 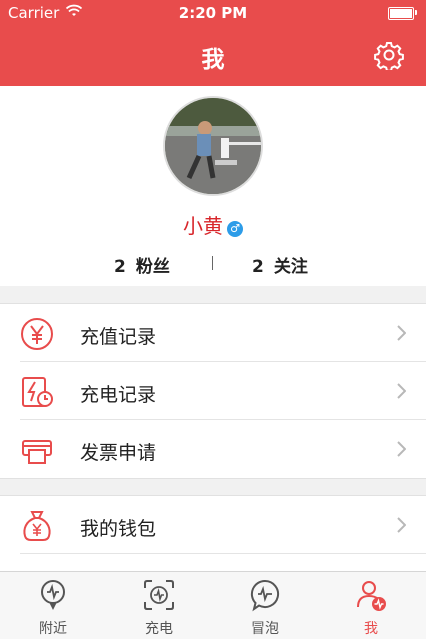 What do you see at coordinates (37, 392) in the screenshot?
I see `charge-history-icon` at bounding box center [37, 392].